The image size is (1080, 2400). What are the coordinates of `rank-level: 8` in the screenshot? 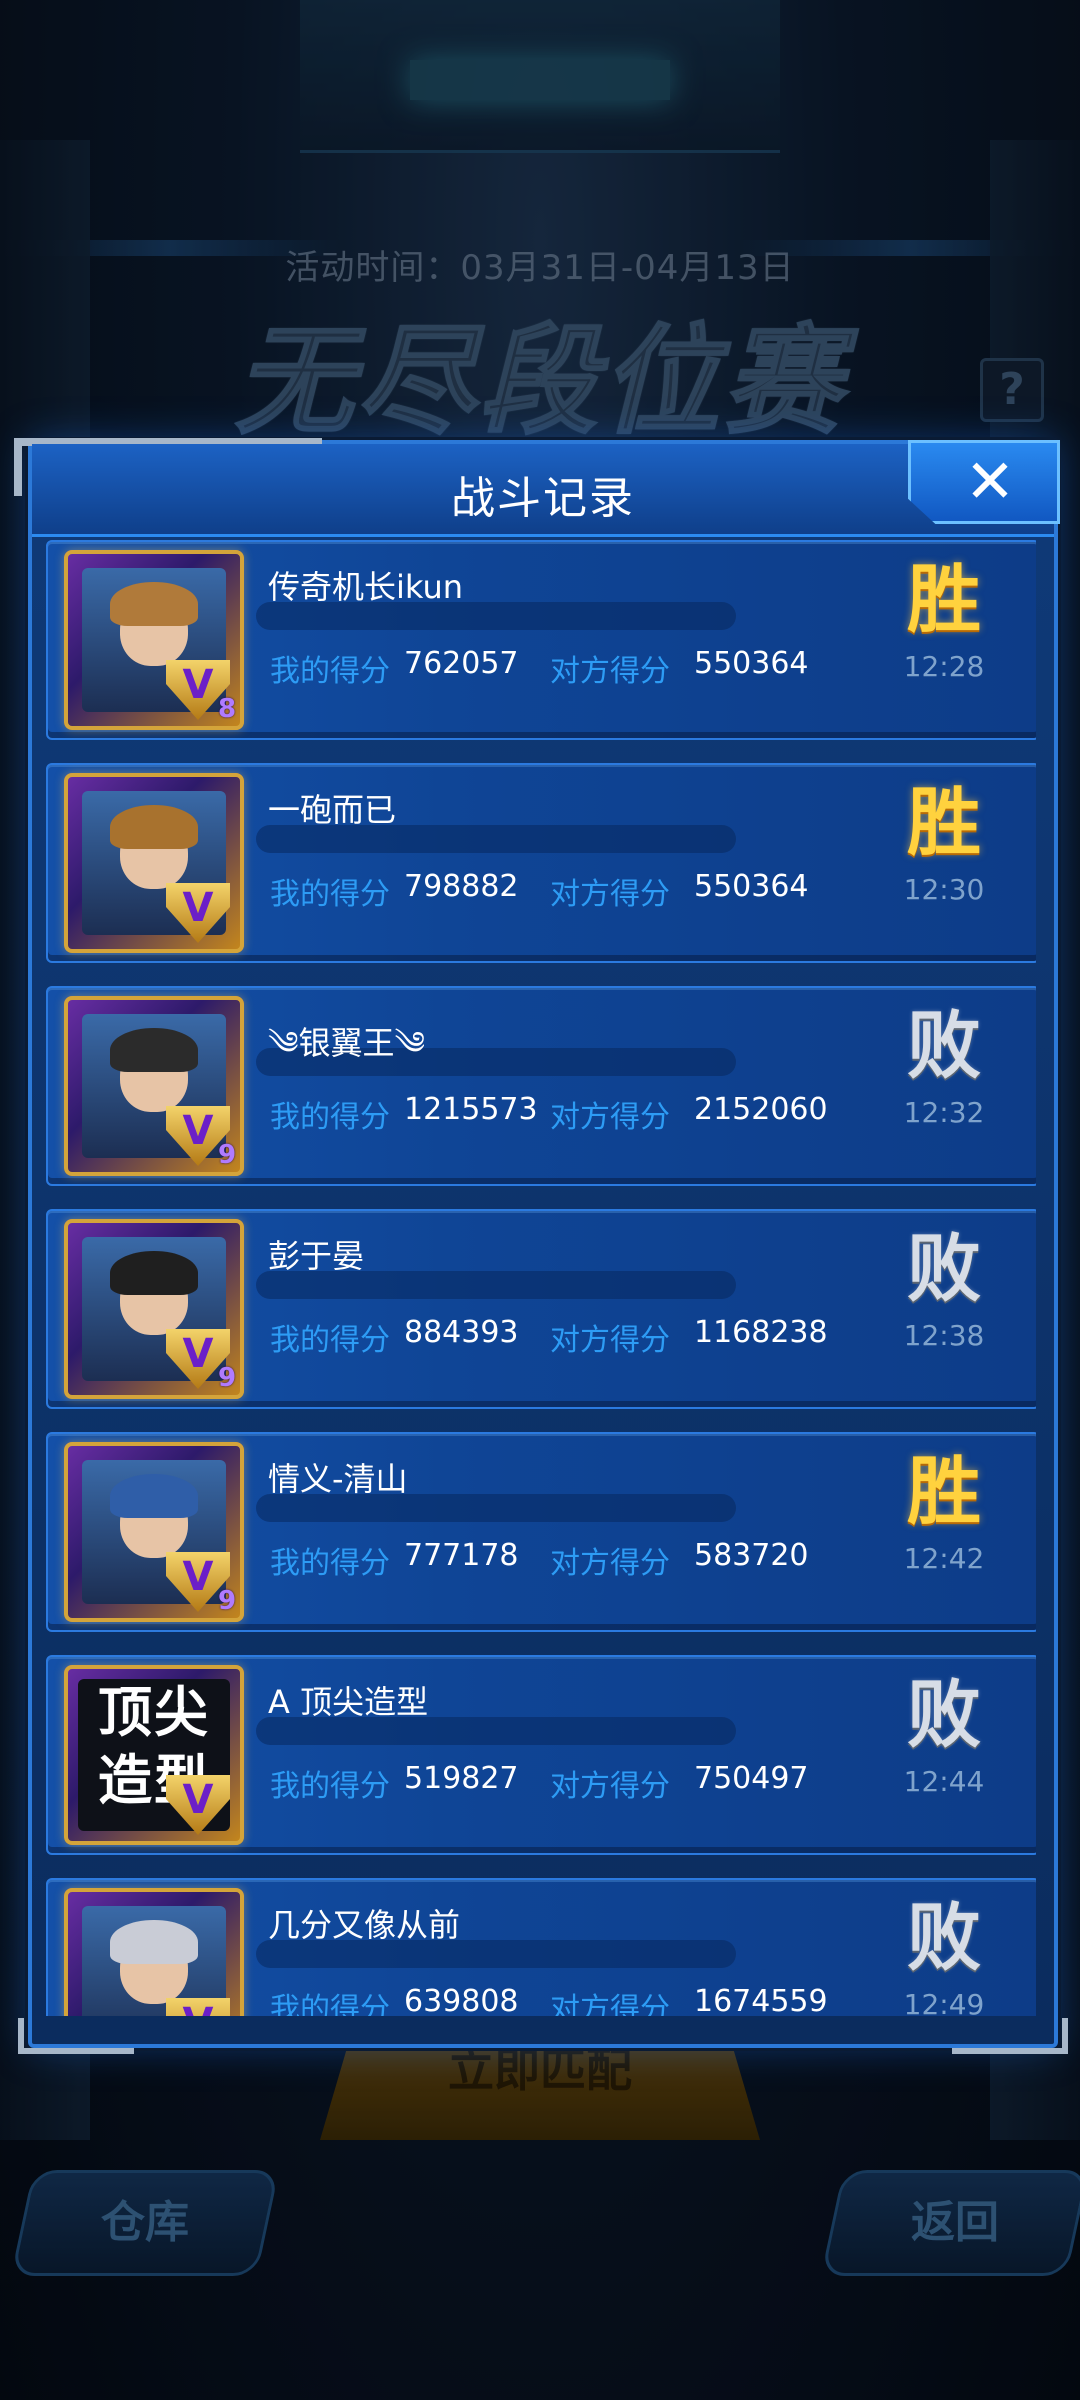 It's located at (227, 709).